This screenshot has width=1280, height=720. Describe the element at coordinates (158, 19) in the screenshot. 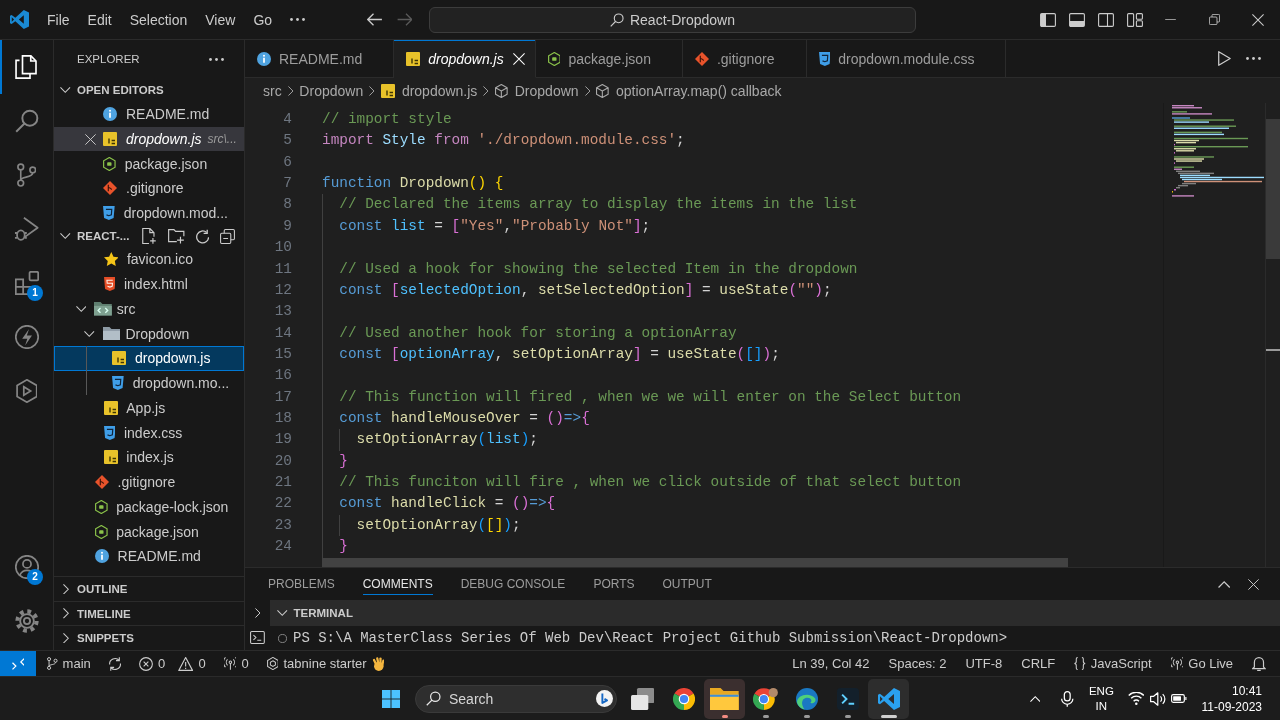

I see `menu-item: Selection` at that location.